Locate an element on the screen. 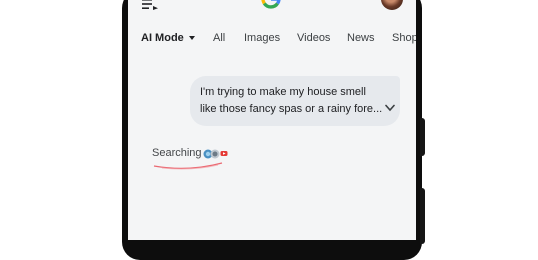 The height and width of the screenshot is (260, 538). profile-avatar is located at coordinates (392, 5).